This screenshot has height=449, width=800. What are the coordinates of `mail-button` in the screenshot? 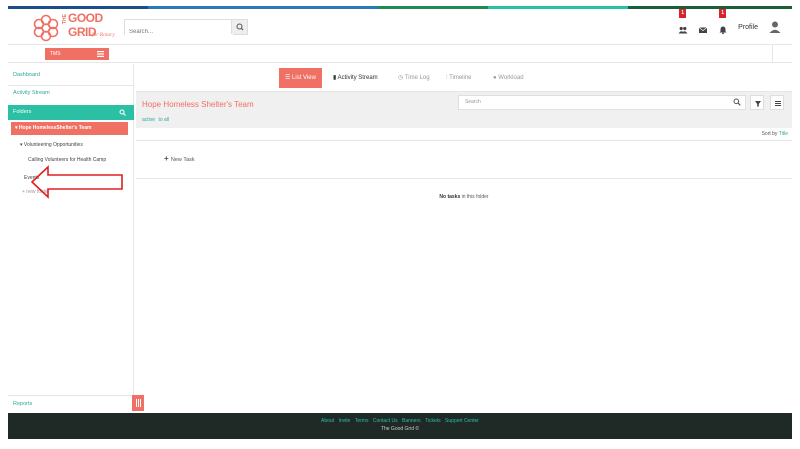 It's located at (703, 27).